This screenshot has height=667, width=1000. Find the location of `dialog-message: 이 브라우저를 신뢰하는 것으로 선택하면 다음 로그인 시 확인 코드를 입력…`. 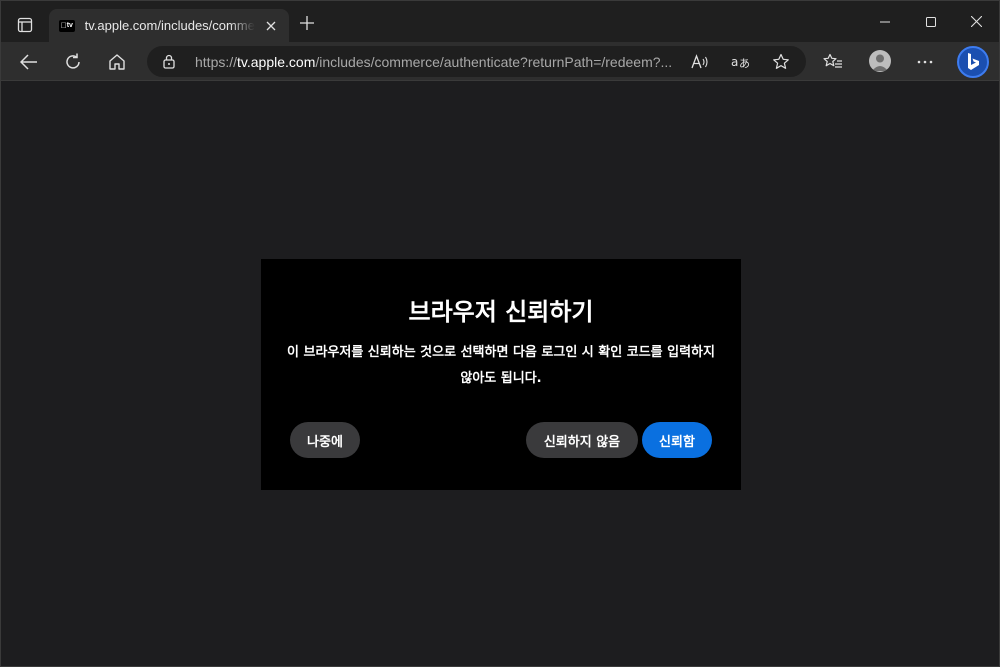

dialog-message: 이 브라우저를 신뢰하는 것으로 선택하면 다음 로그인 시 확인 코드를 입력… is located at coordinates (501, 365).